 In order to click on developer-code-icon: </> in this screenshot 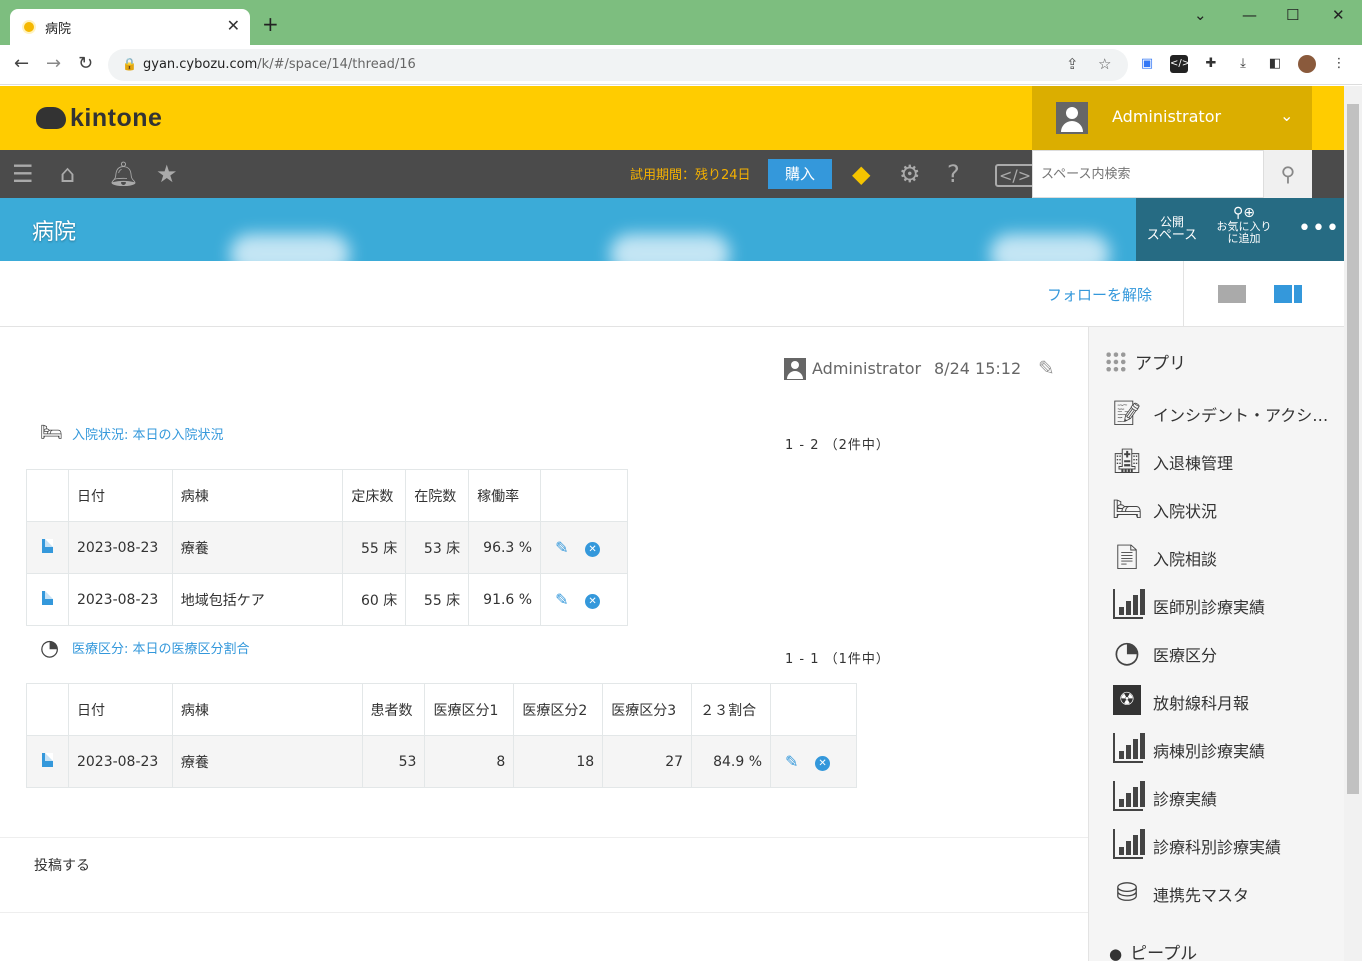, I will do `click(1015, 175)`.